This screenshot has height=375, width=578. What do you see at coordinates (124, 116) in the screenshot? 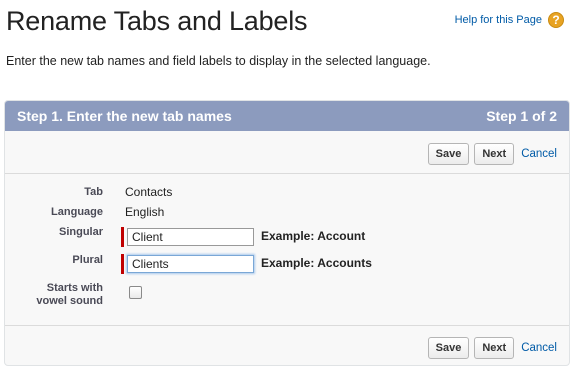
I see `step-title: Step 1. Enter the new tab names` at bounding box center [124, 116].